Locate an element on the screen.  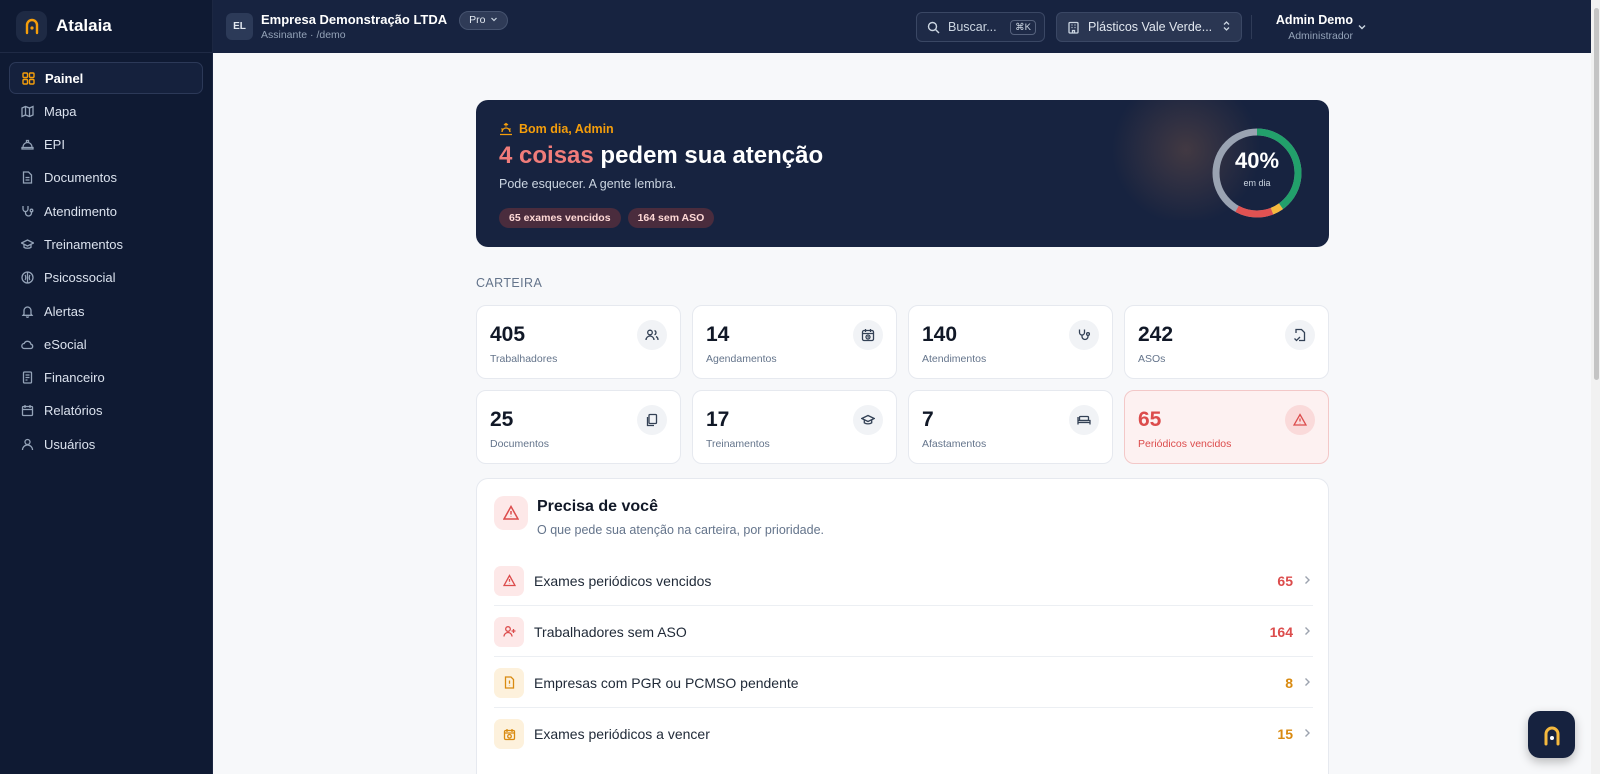
attention-row-sem-aso: Trabalhadores sem ASO 164 is located at coordinates (903, 632).